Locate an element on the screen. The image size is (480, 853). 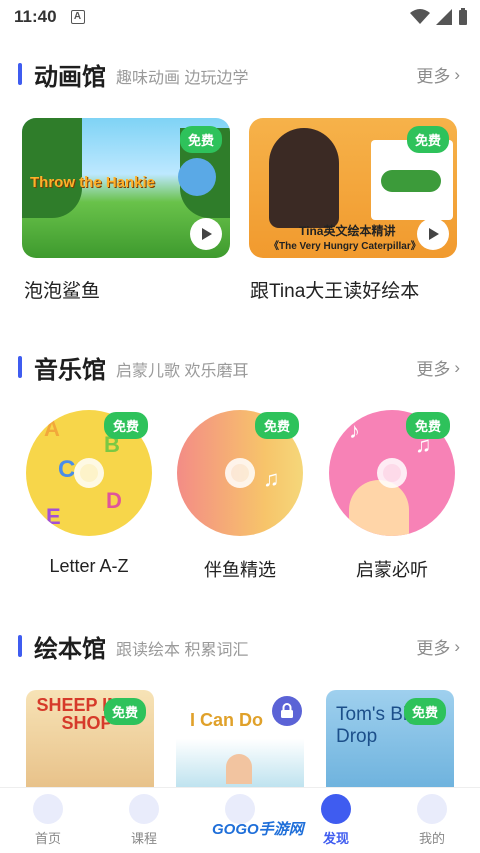
section-title: 动画馆 is located at coordinates (70, 77).